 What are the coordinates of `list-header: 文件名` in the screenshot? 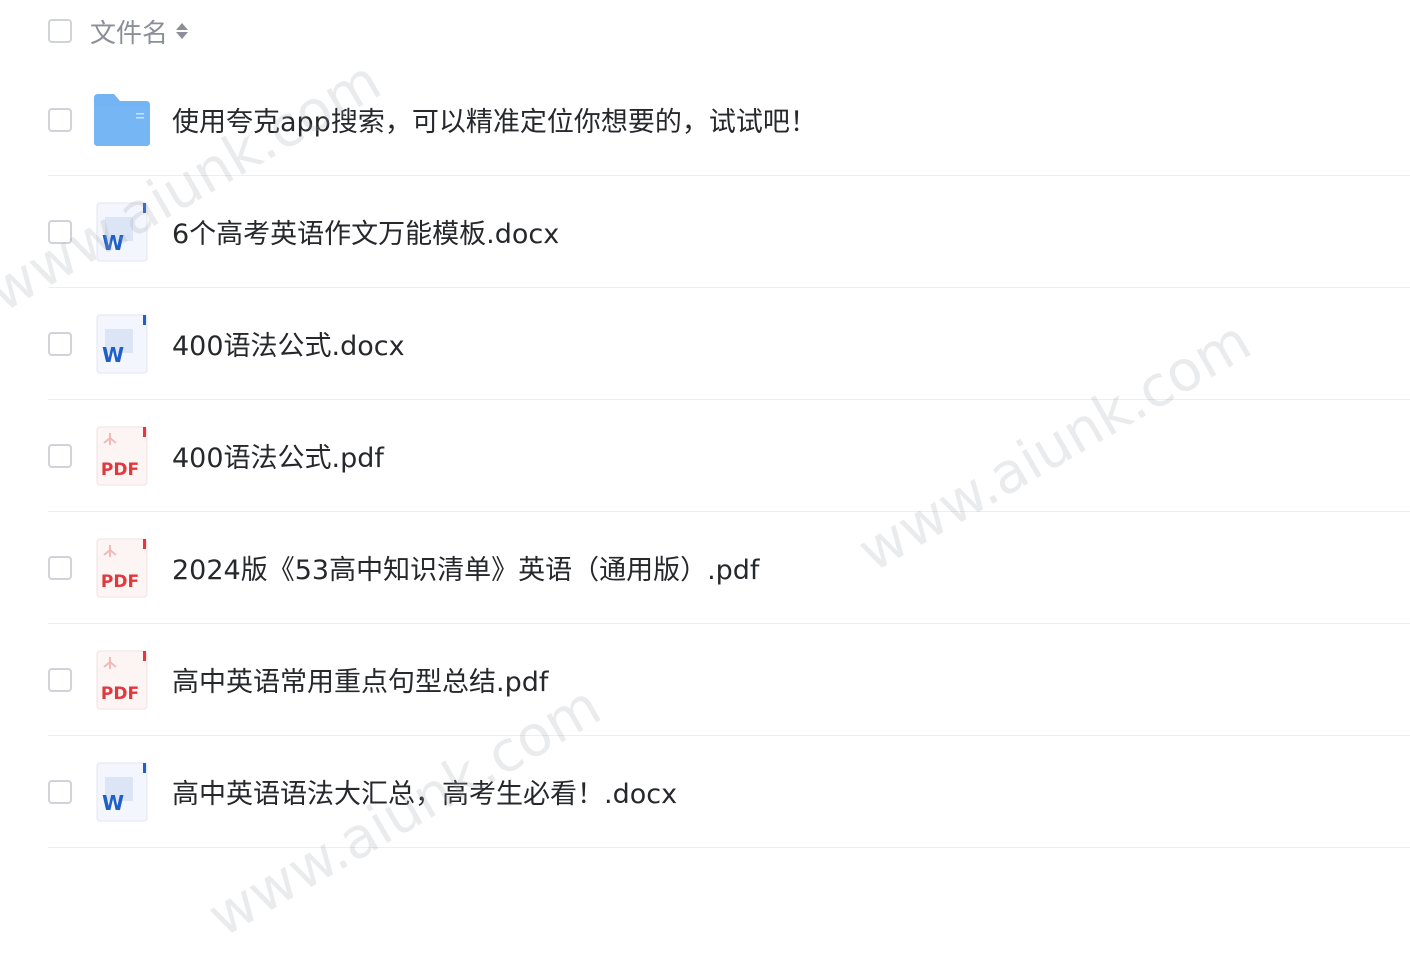 It's located at (118, 31).